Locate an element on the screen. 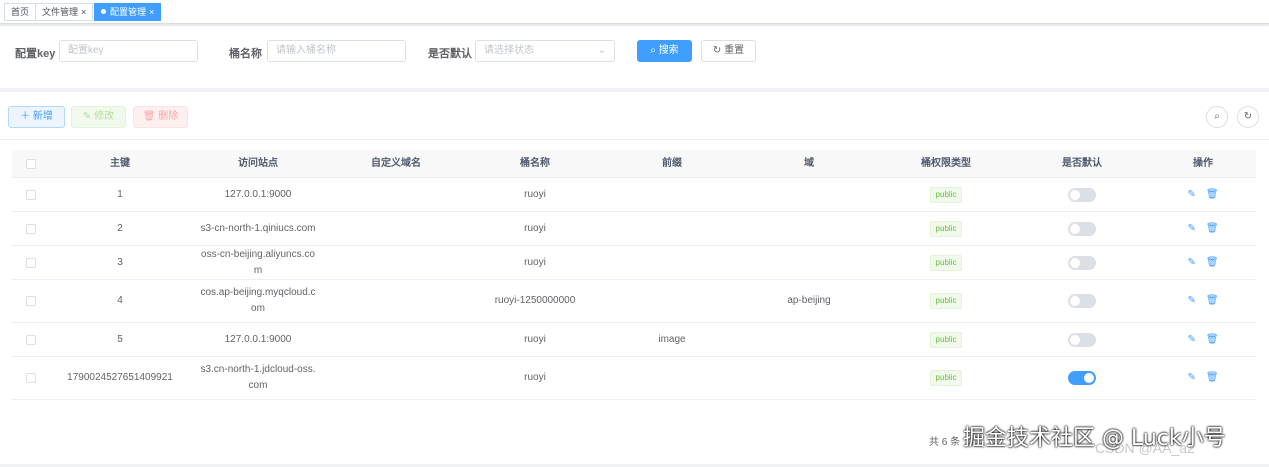 The image size is (1269, 467). bucket-name-input: 请输入桶名称 is located at coordinates (336, 51).